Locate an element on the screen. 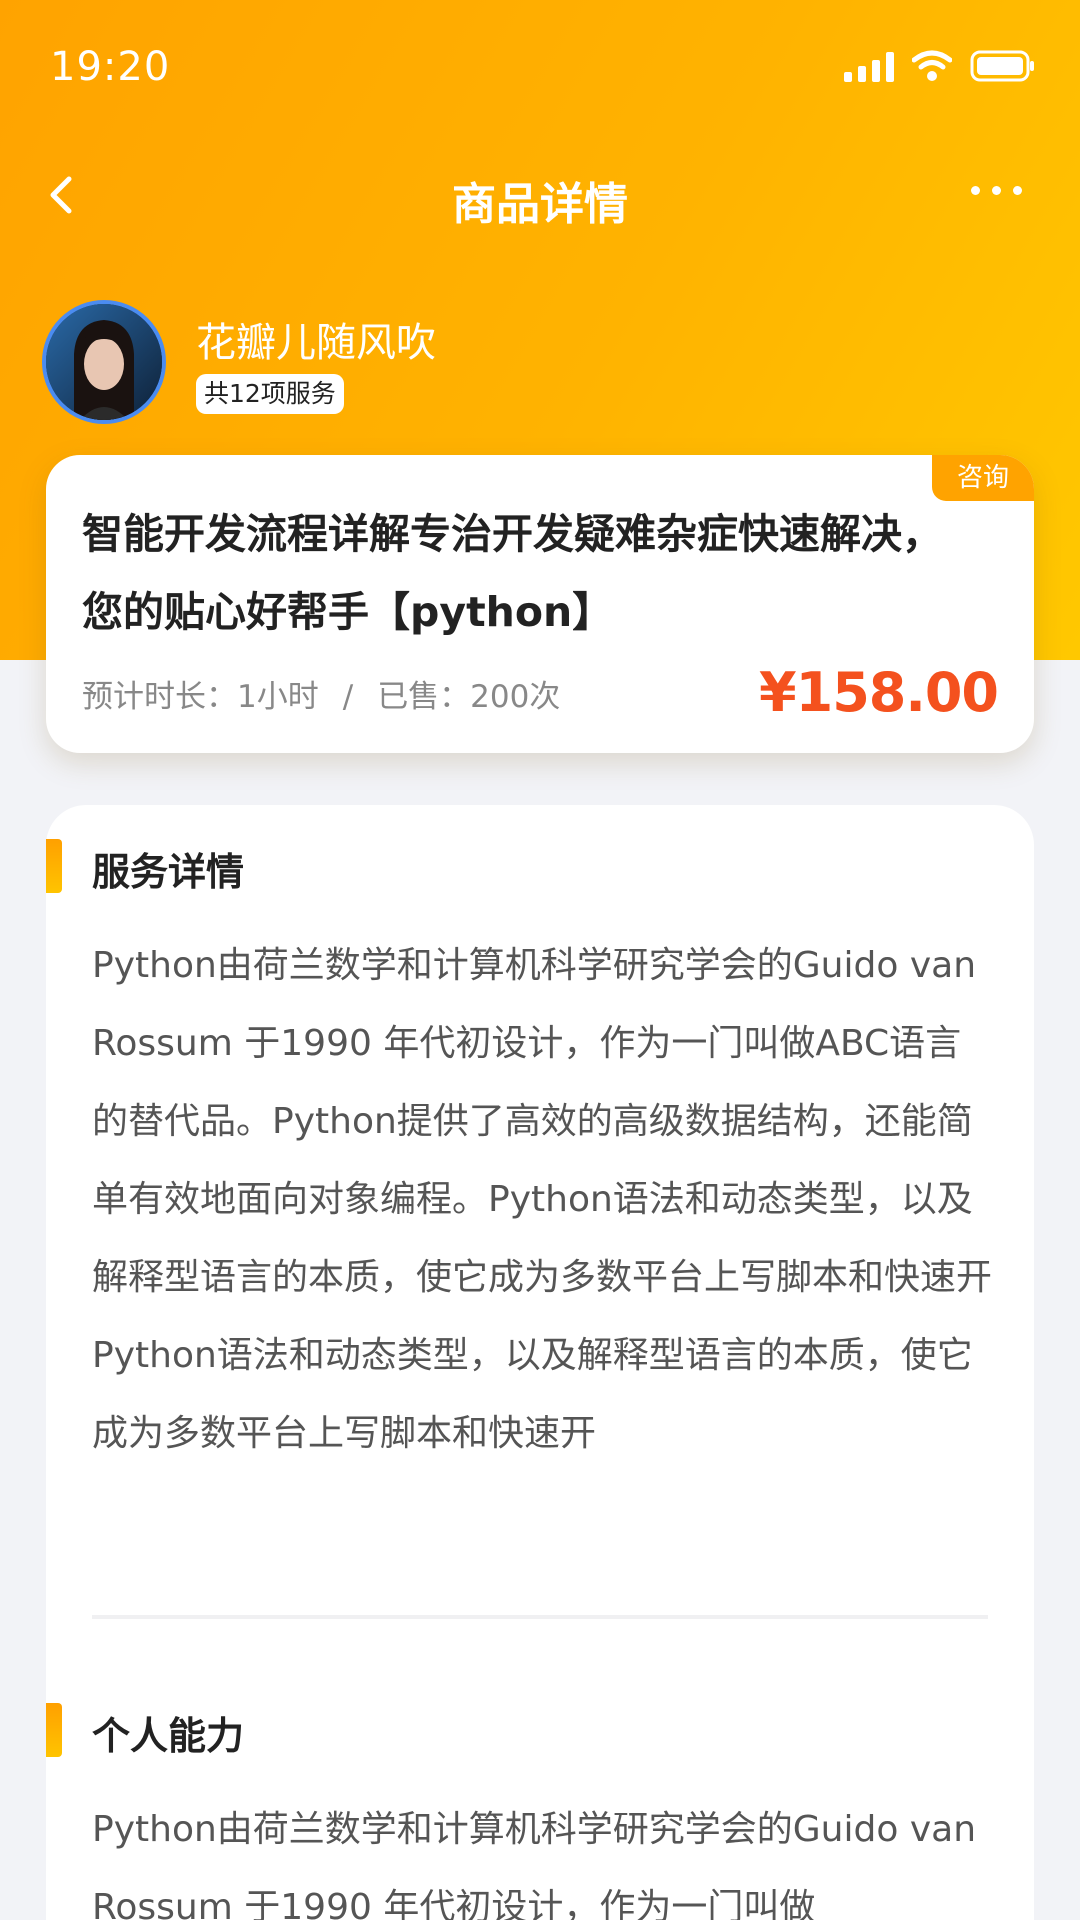 Image resolution: width=1080 pixels, height=1920 pixels. section-divider is located at coordinates (540, 1617).